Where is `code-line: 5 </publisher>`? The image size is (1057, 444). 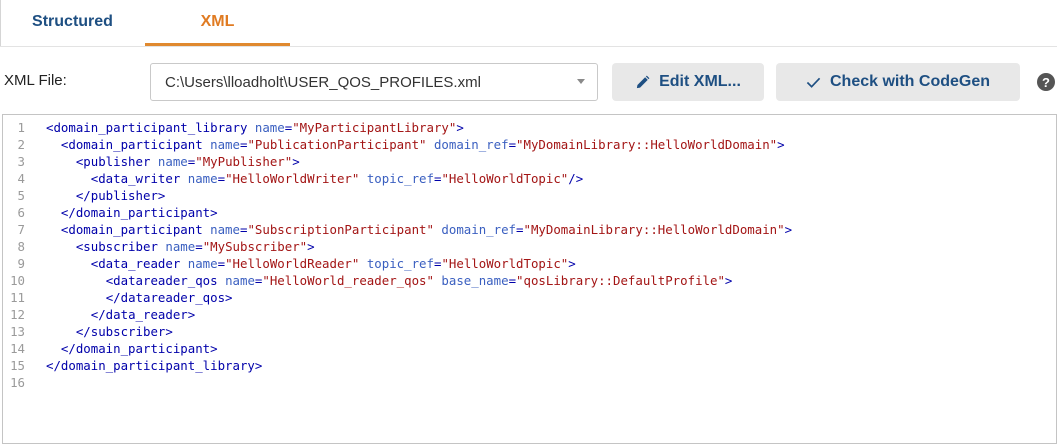
code-line: 5 </publisher> is located at coordinates (528, 195).